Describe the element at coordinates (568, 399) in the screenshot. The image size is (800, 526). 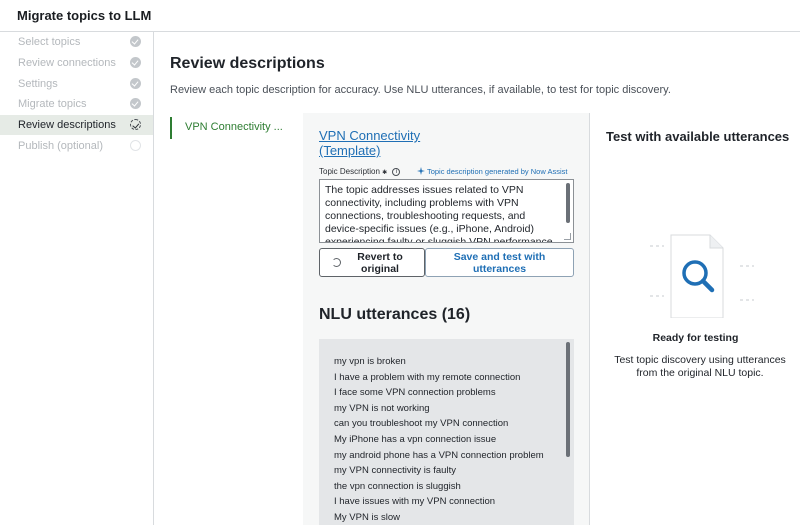
I see `utterance-scrollbar` at that location.